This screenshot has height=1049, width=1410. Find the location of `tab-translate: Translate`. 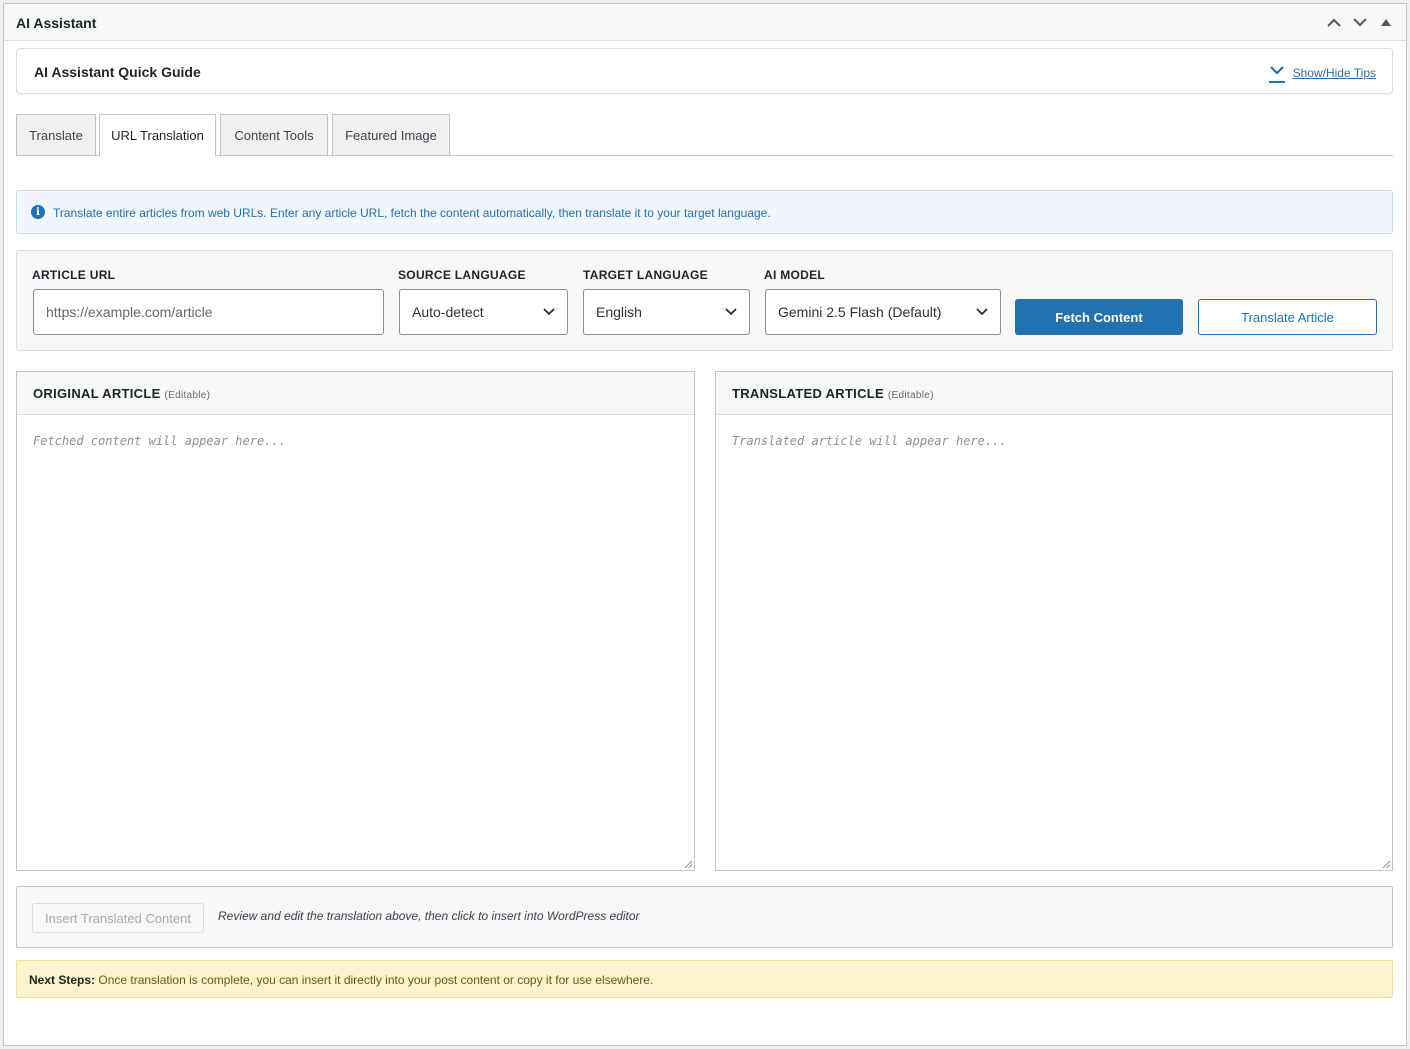

tab-translate: Translate is located at coordinates (56, 135).